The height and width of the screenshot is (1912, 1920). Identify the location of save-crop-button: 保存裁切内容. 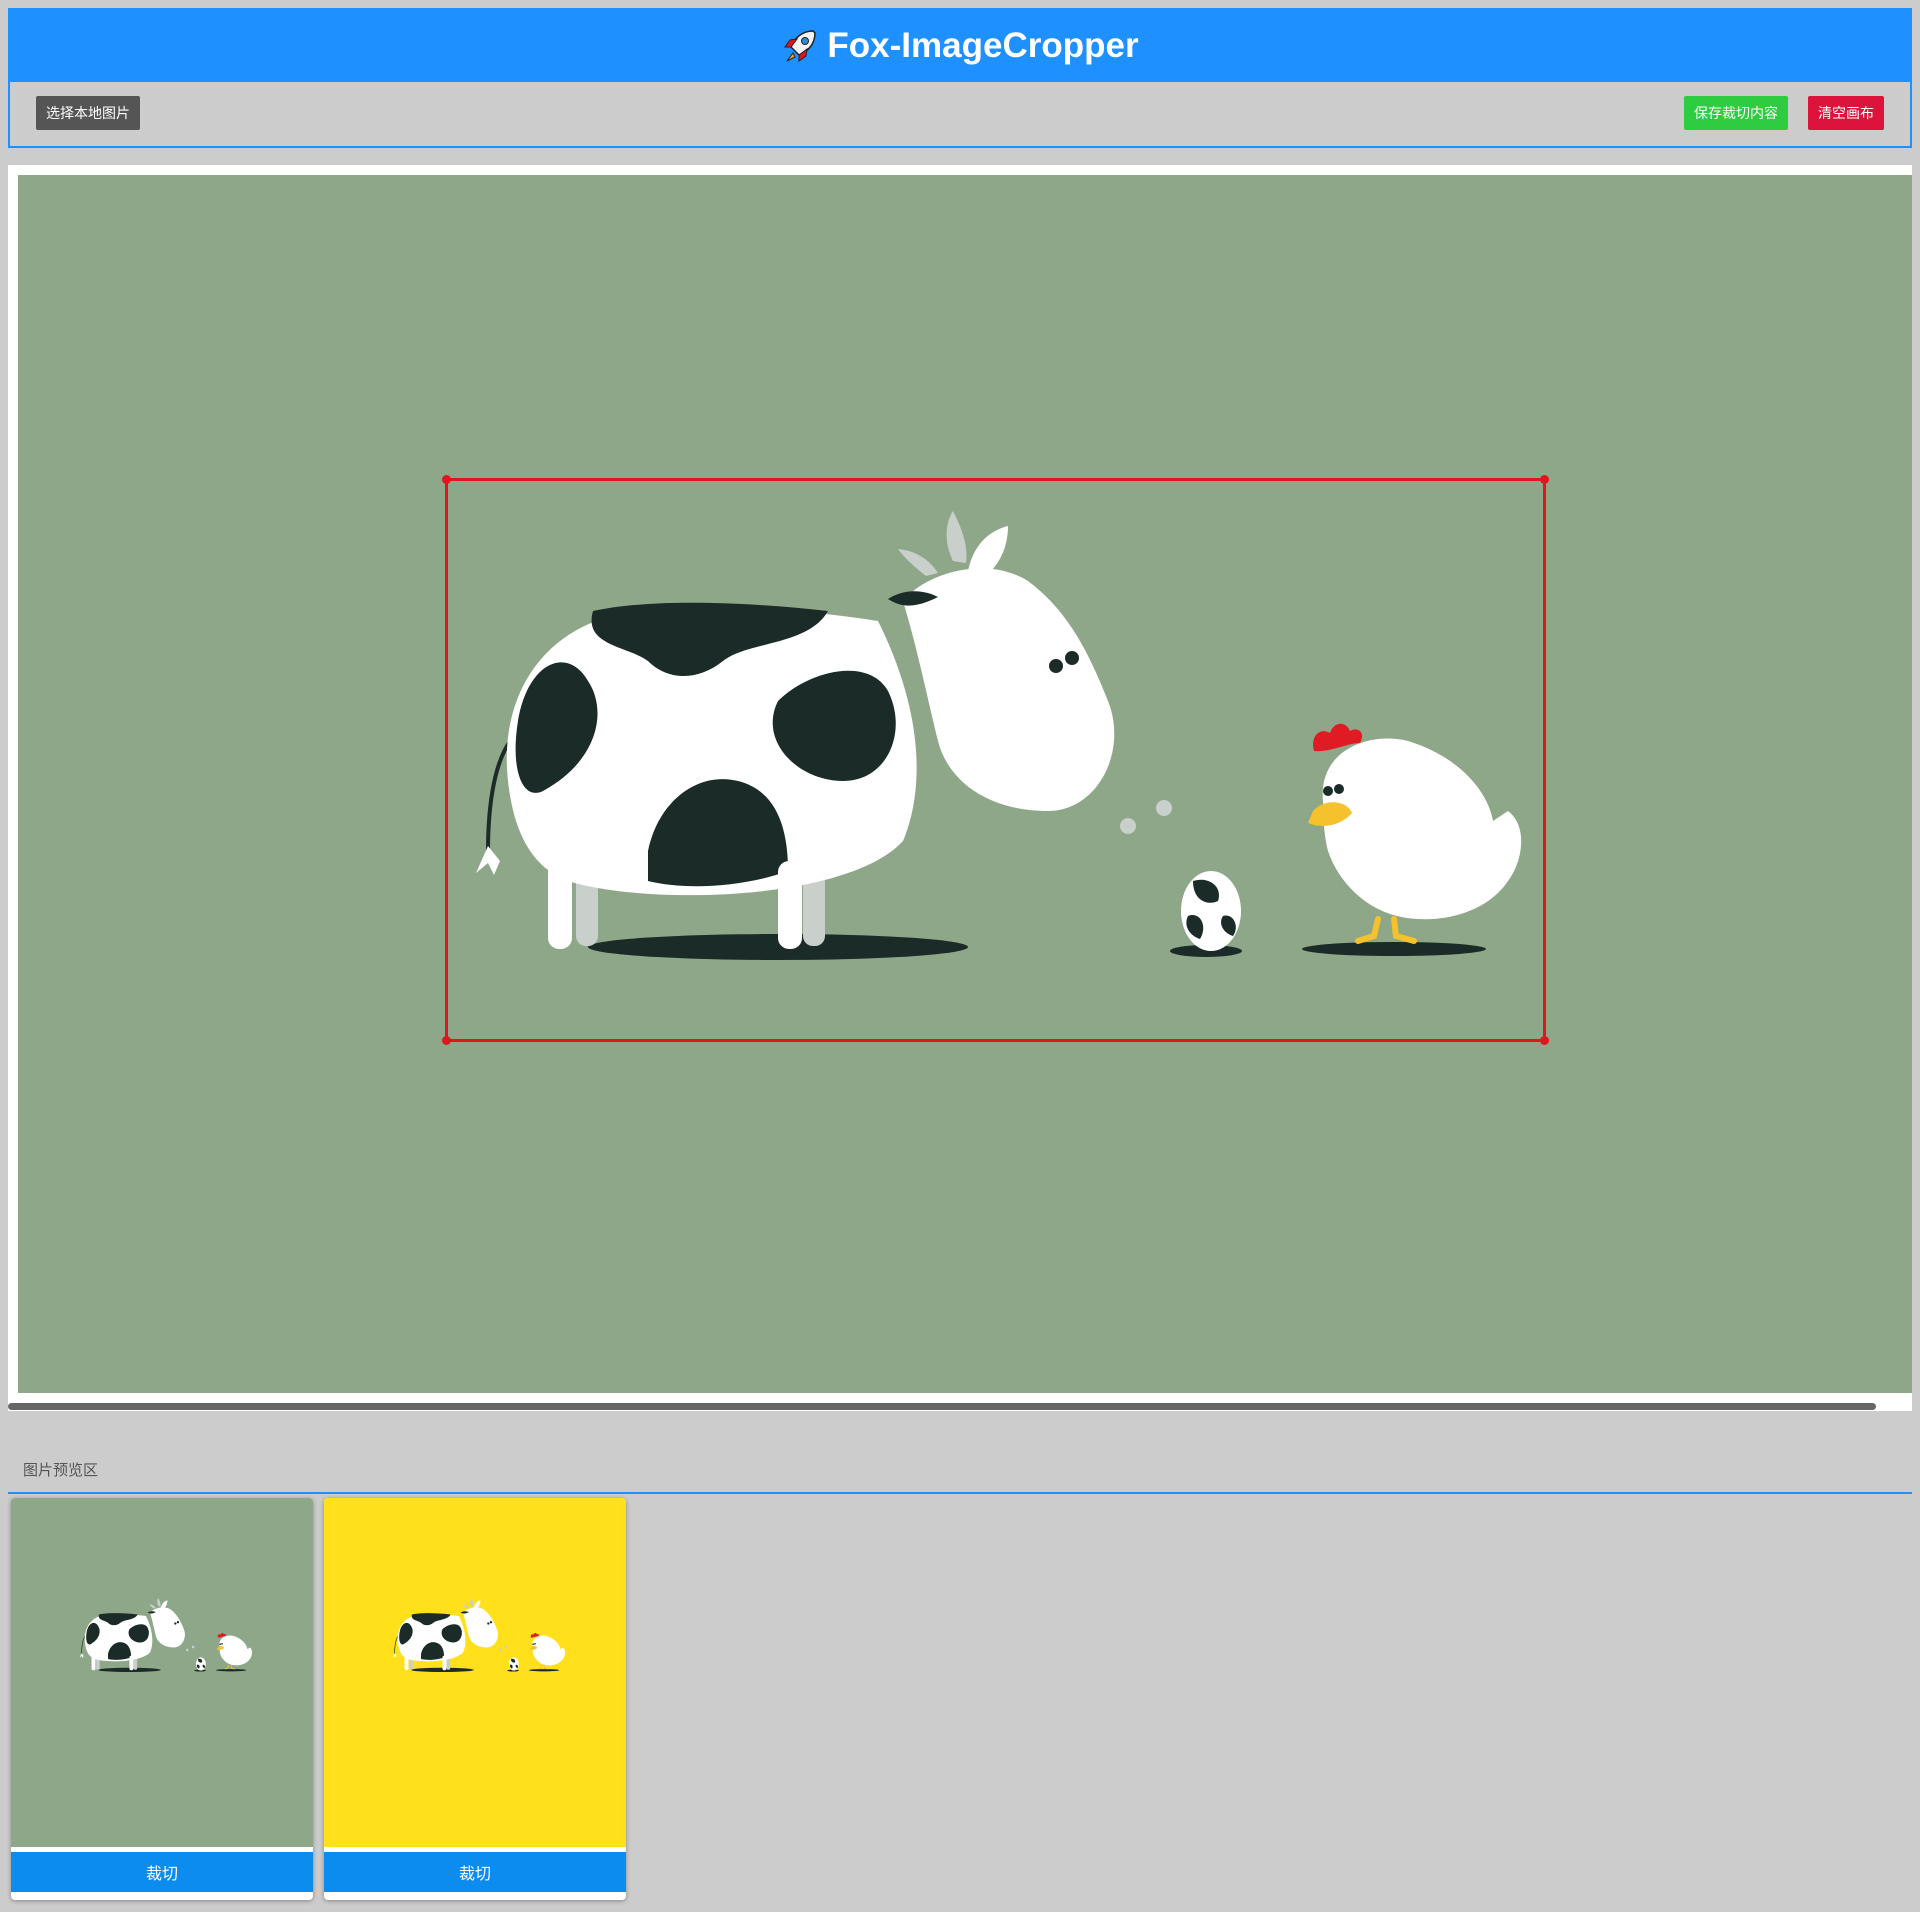
(1736, 113).